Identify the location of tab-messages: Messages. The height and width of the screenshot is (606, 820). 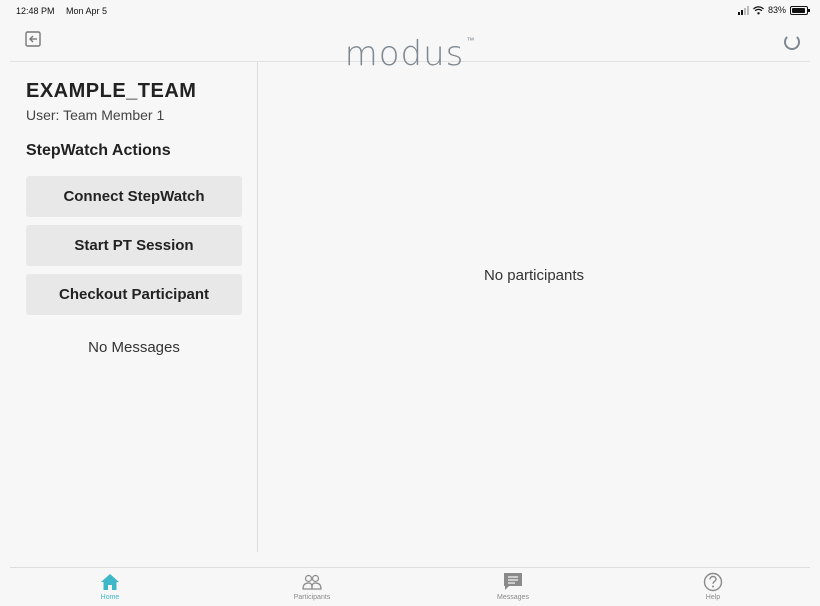
(513, 587).